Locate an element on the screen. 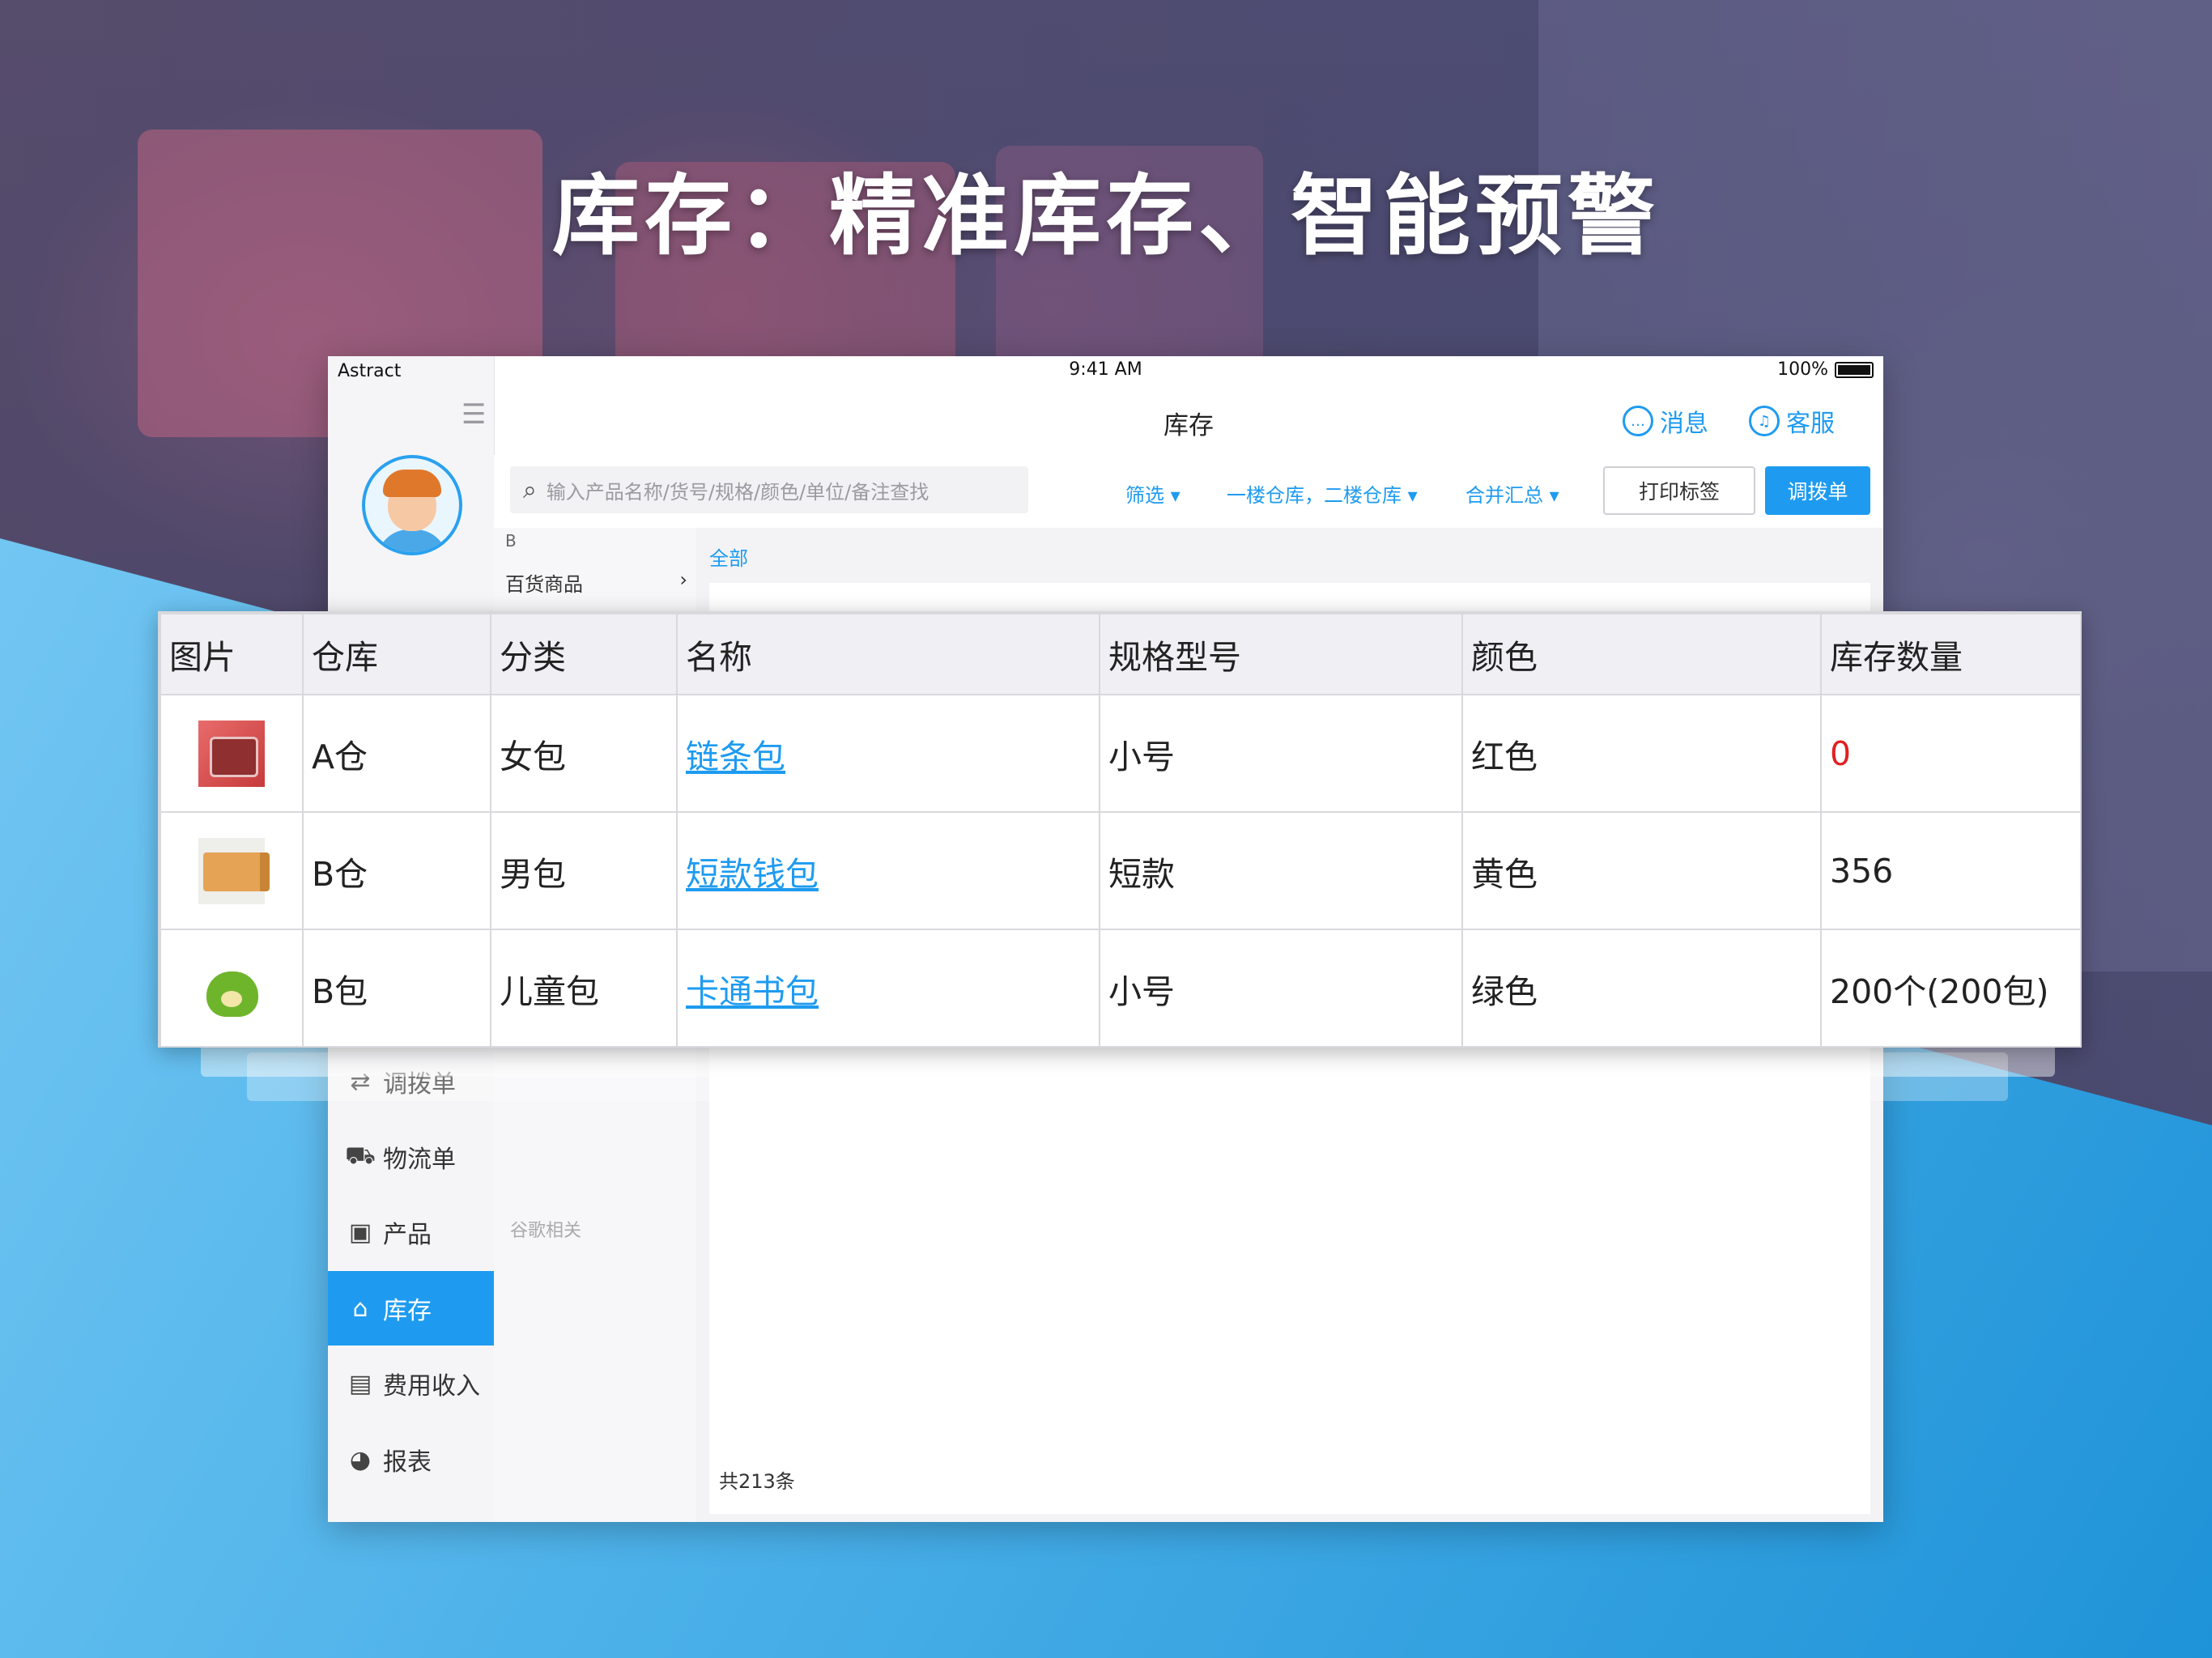  cell-color: 红色 is located at coordinates (1641, 753).